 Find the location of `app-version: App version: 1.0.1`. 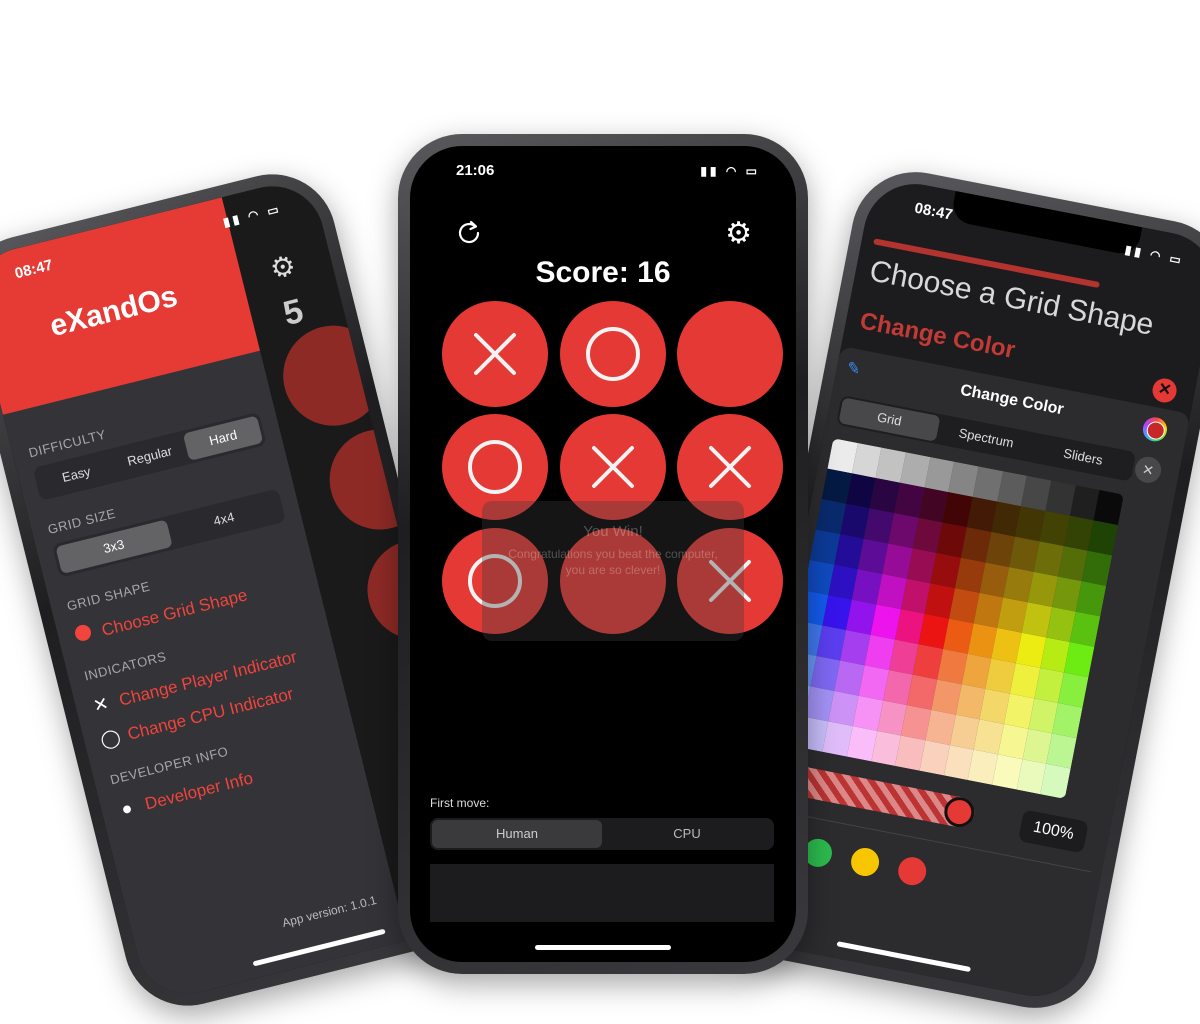

app-version: App version: 1.0.1 is located at coordinates (329, 911).